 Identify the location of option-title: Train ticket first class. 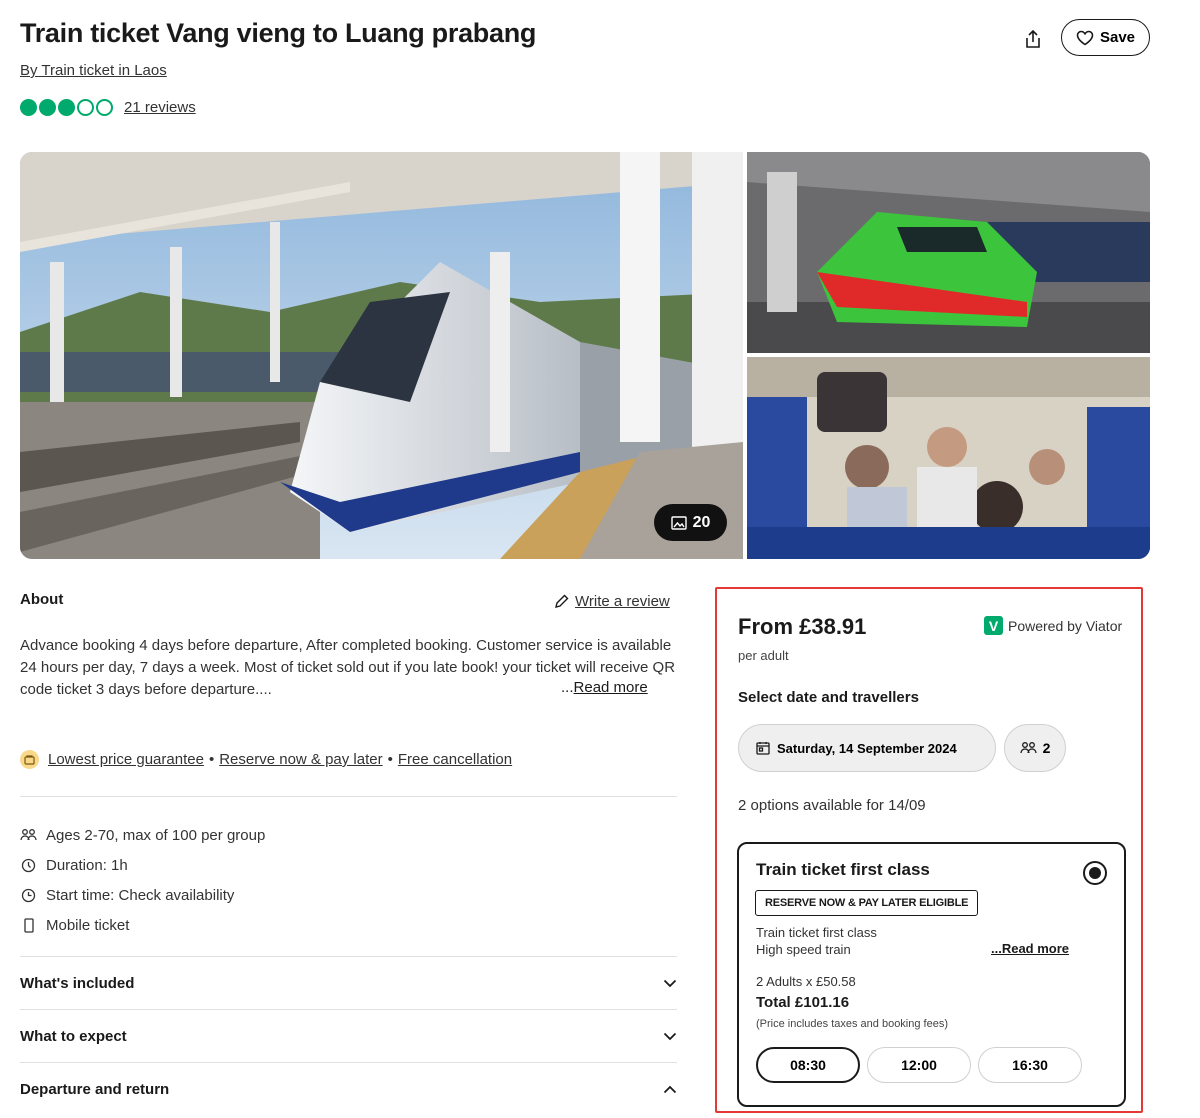
(843, 869).